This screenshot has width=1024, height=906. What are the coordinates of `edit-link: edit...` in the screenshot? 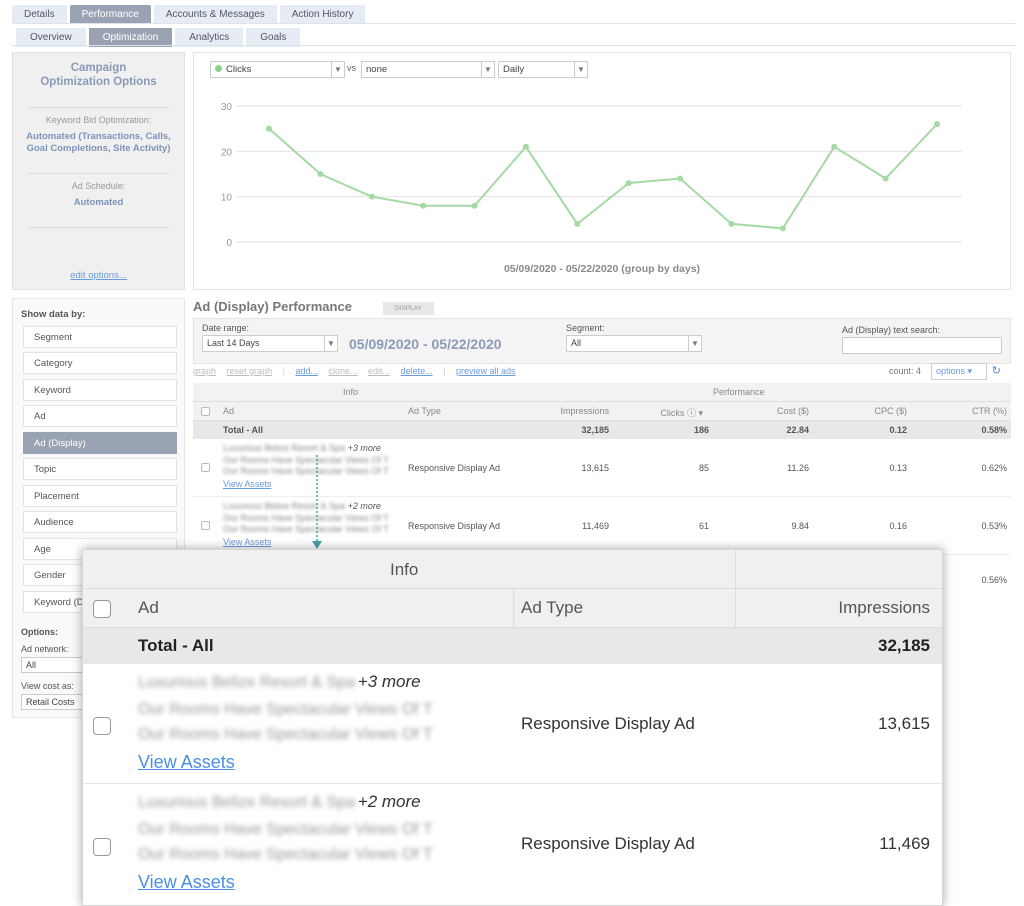 It's located at (379, 371).